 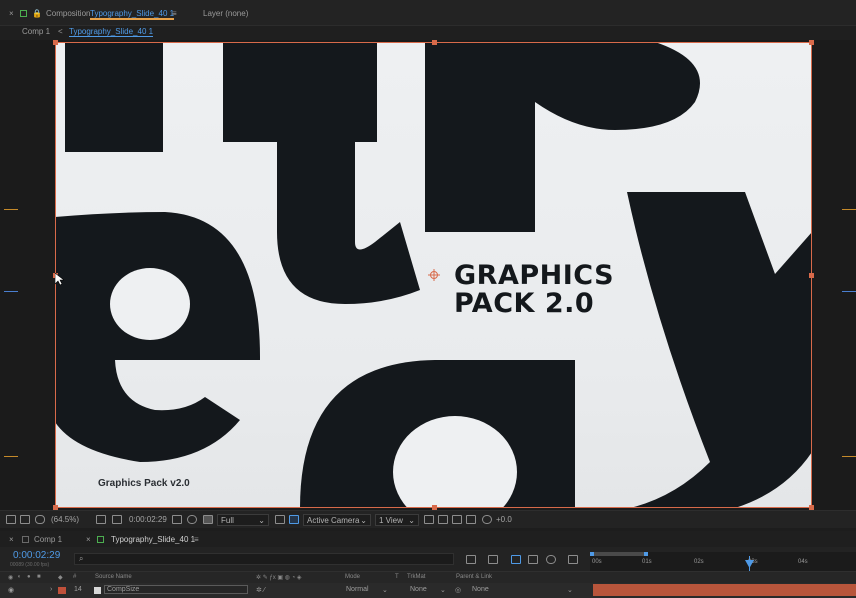 What do you see at coordinates (25, 519) in the screenshot?
I see `monitor-icon` at bounding box center [25, 519].